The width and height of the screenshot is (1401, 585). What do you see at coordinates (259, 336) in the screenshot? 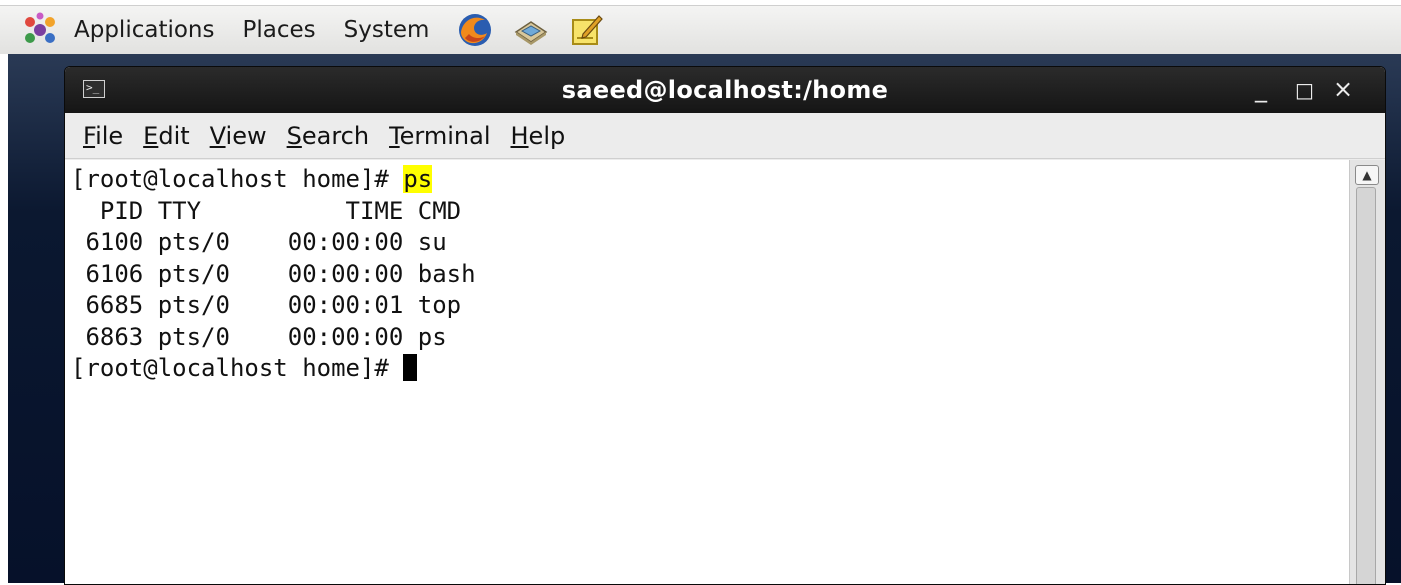
I see `ps-row: 6863 pts/0 00:00:00 ps` at bounding box center [259, 336].